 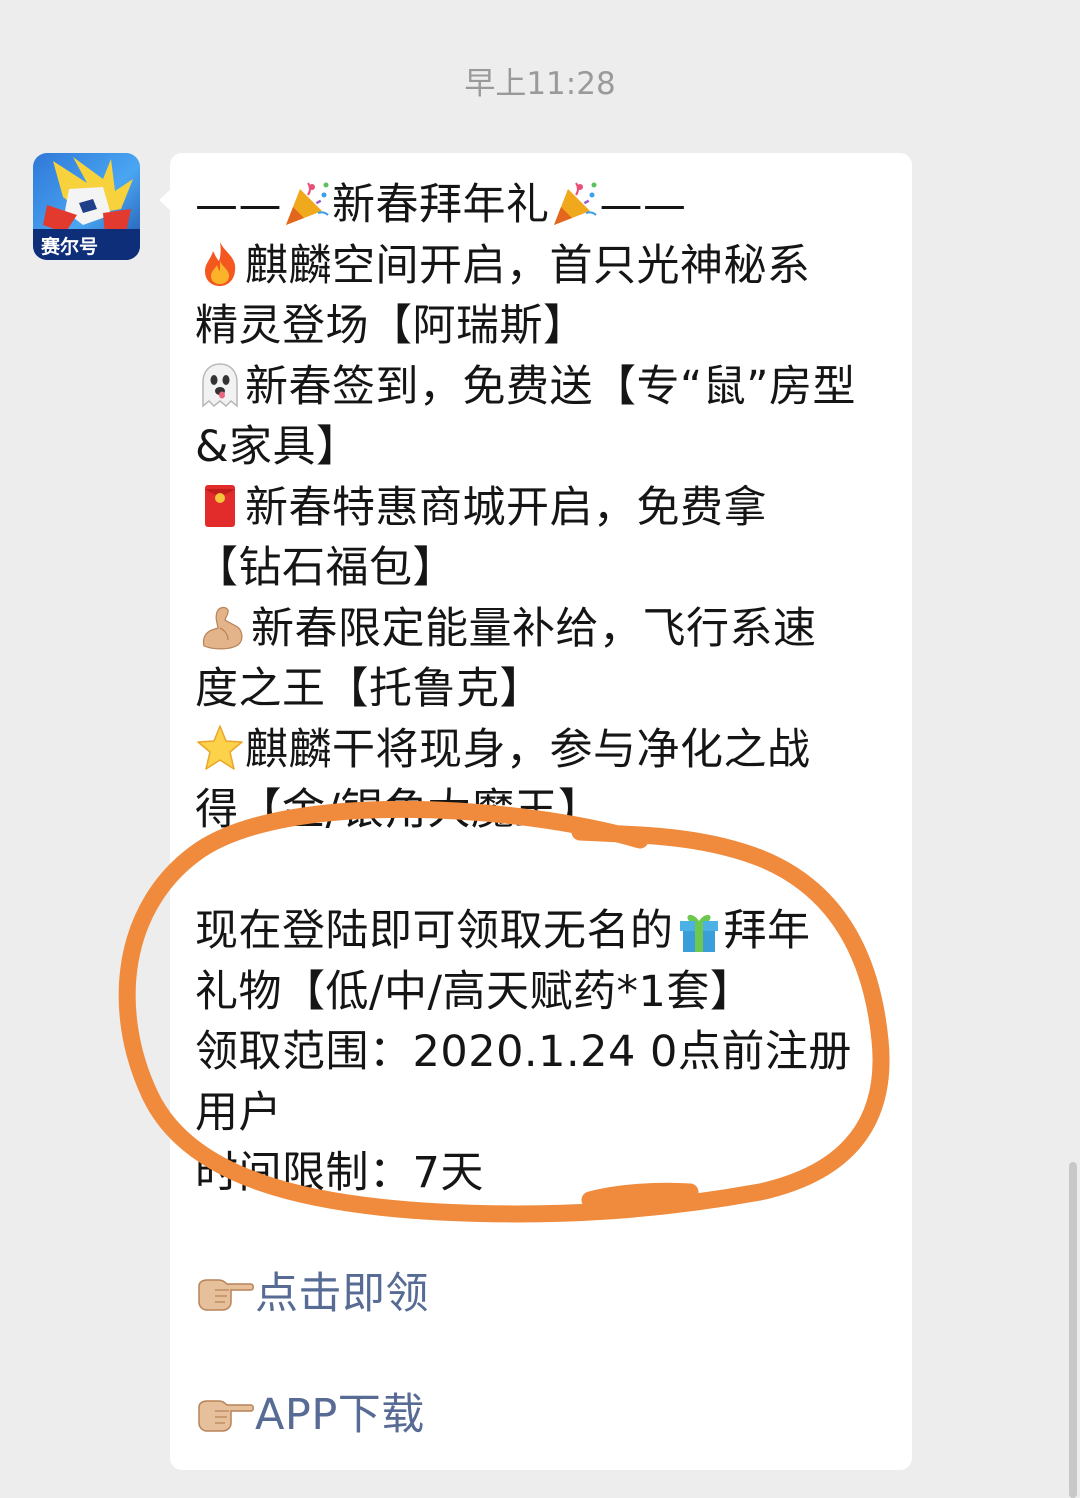 What do you see at coordinates (523, 1052) in the screenshot?
I see `claim-range: 领取范围：2020.1.24 0点前注册` at bounding box center [523, 1052].